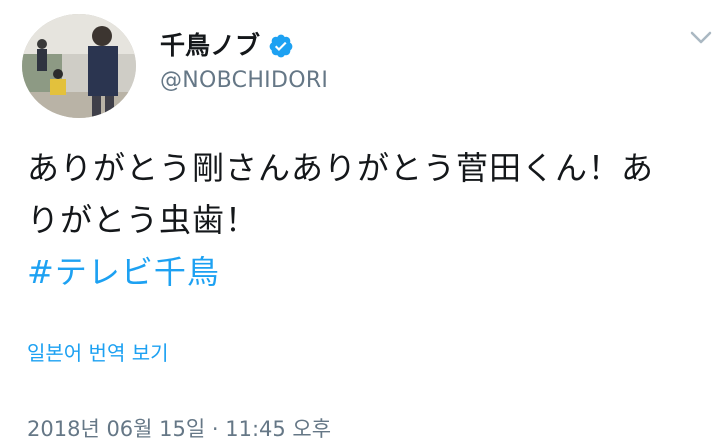  Describe the element at coordinates (179, 426) in the screenshot. I see `timestamp: 2018년 06월 15일 · 11:45 오후` at that location.